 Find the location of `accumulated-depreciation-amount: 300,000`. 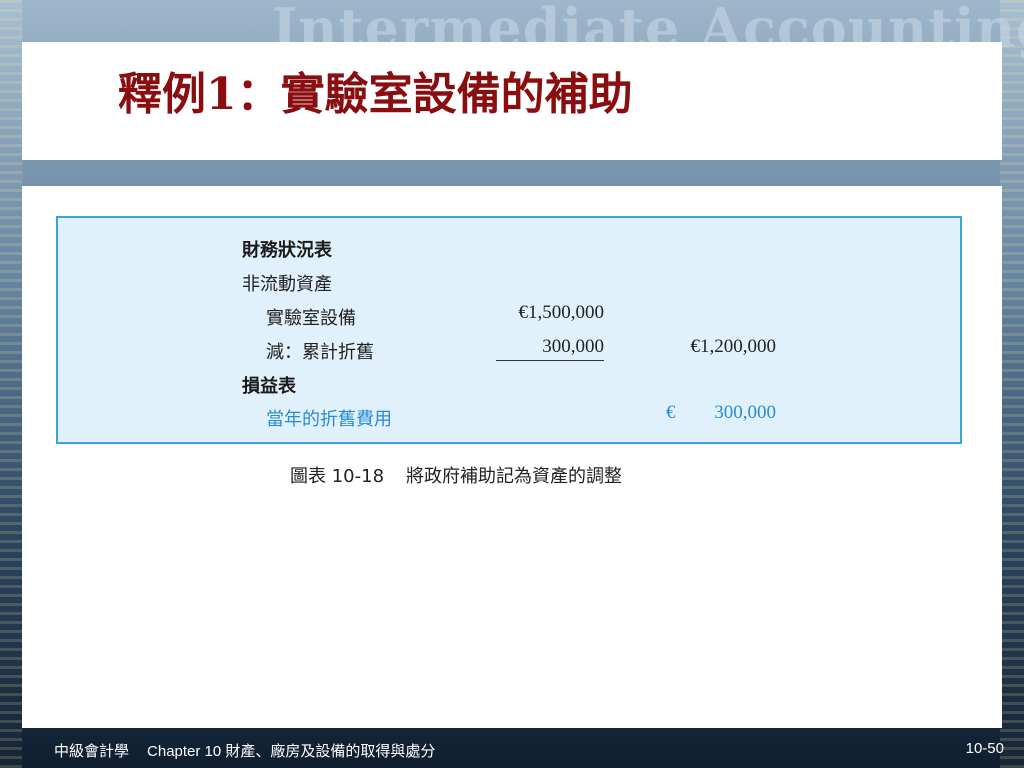

accumulated-depreciation-amount: 300,000 is located at coordinates (550, 348).